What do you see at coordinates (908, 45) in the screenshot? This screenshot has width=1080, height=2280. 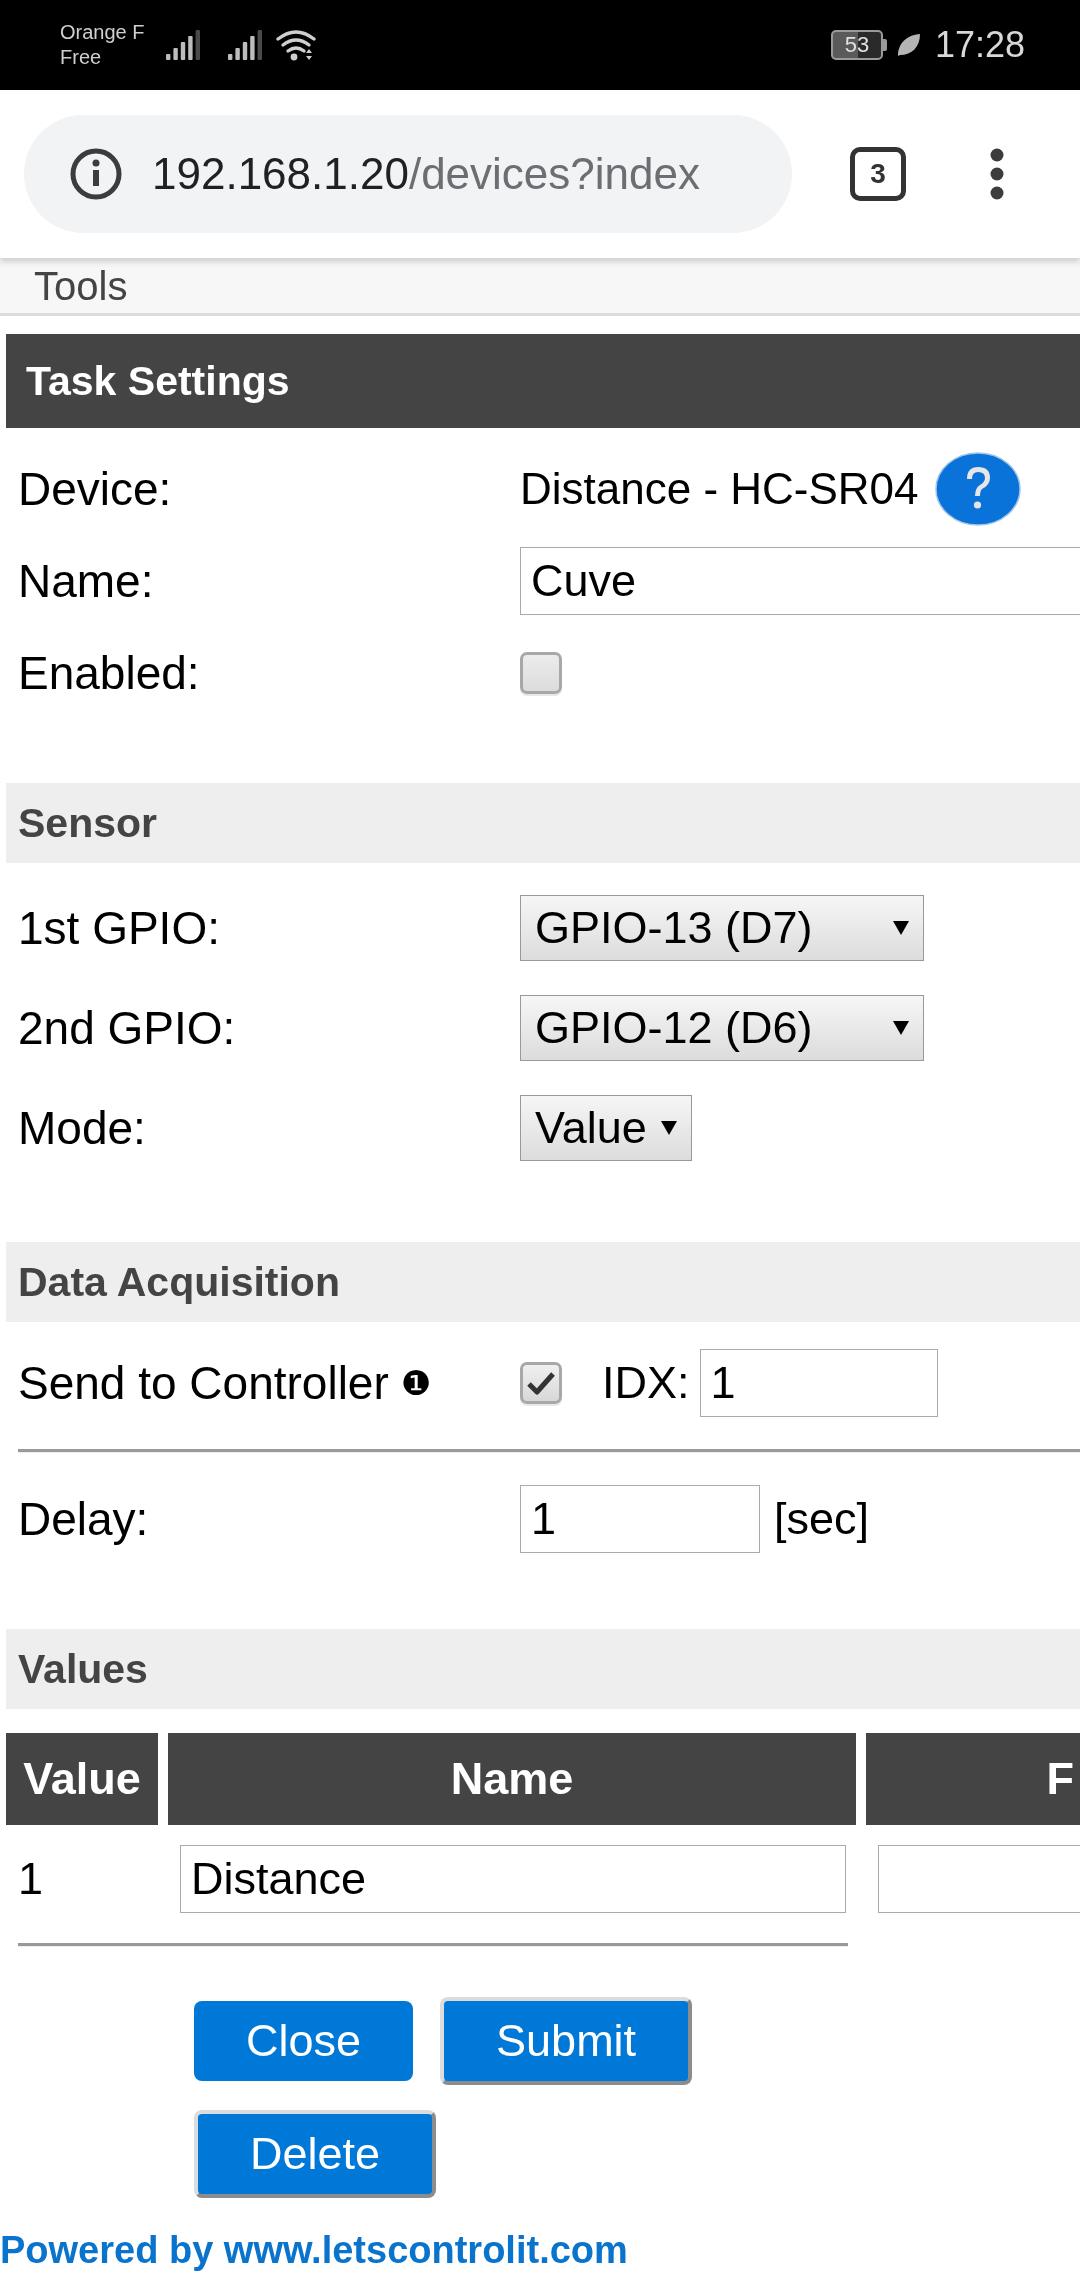 I see `leaf-icon` at bounding box center [908, 45].